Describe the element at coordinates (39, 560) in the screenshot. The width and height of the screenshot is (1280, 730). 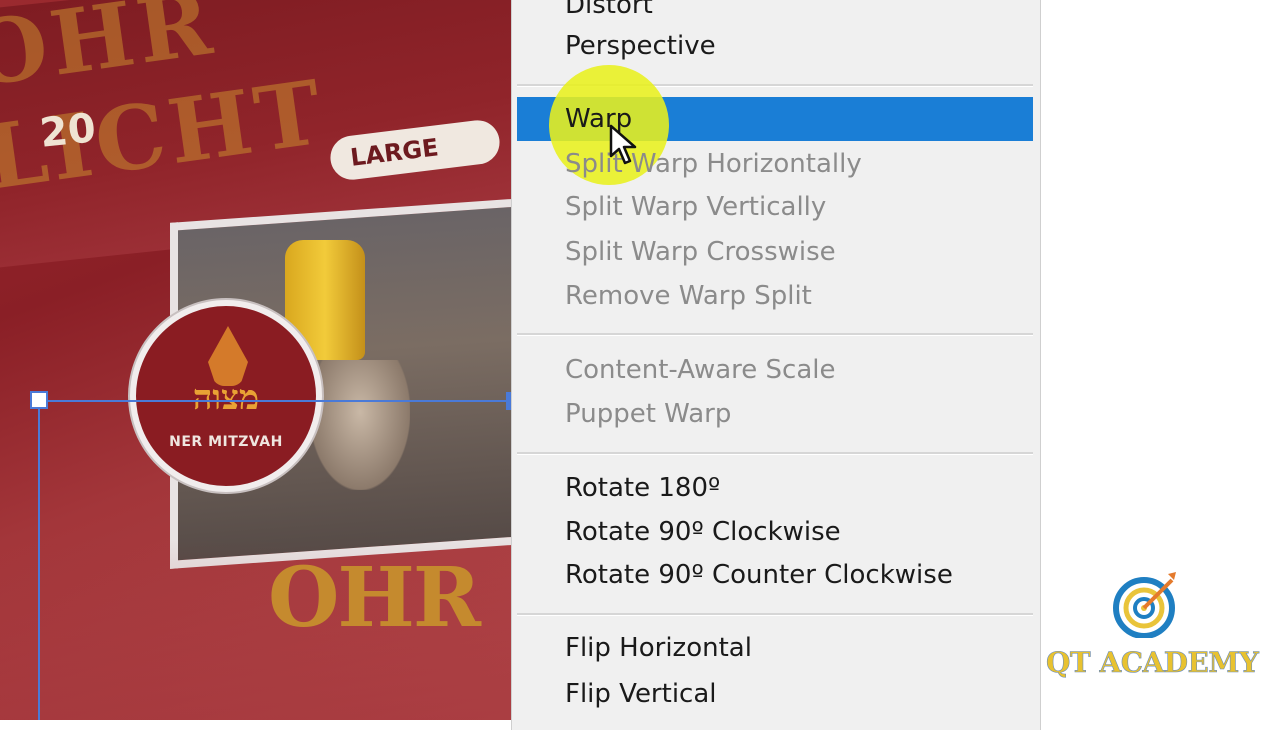
I see `transform-bound-left` at that location.